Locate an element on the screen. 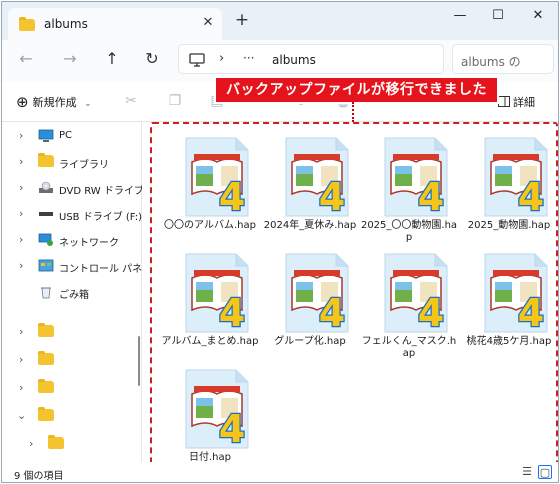 The height and width of the screenshot is (484, 560). sidebar-item-dvd: › DVD RW ドライブ is located at coordinates (73, 189).